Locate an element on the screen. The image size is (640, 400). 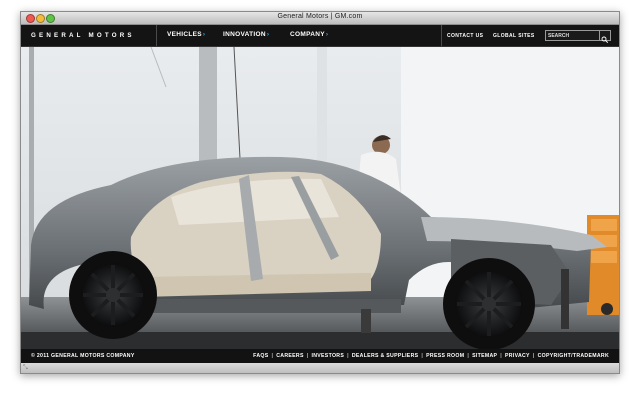
rear-wheel is located at coordinates (113, 295).